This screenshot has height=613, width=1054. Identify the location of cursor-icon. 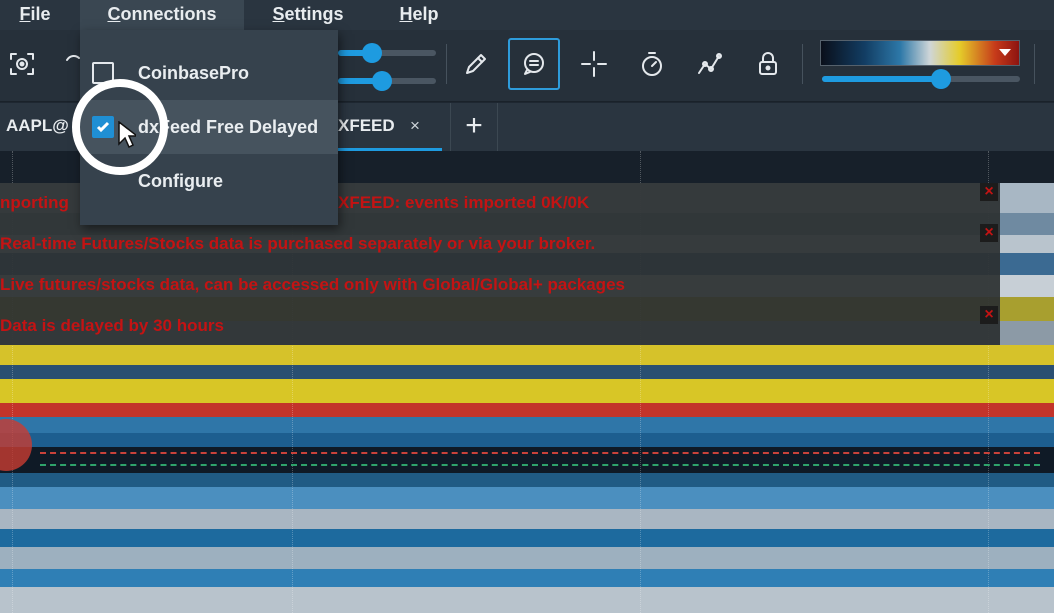
(127, 135).